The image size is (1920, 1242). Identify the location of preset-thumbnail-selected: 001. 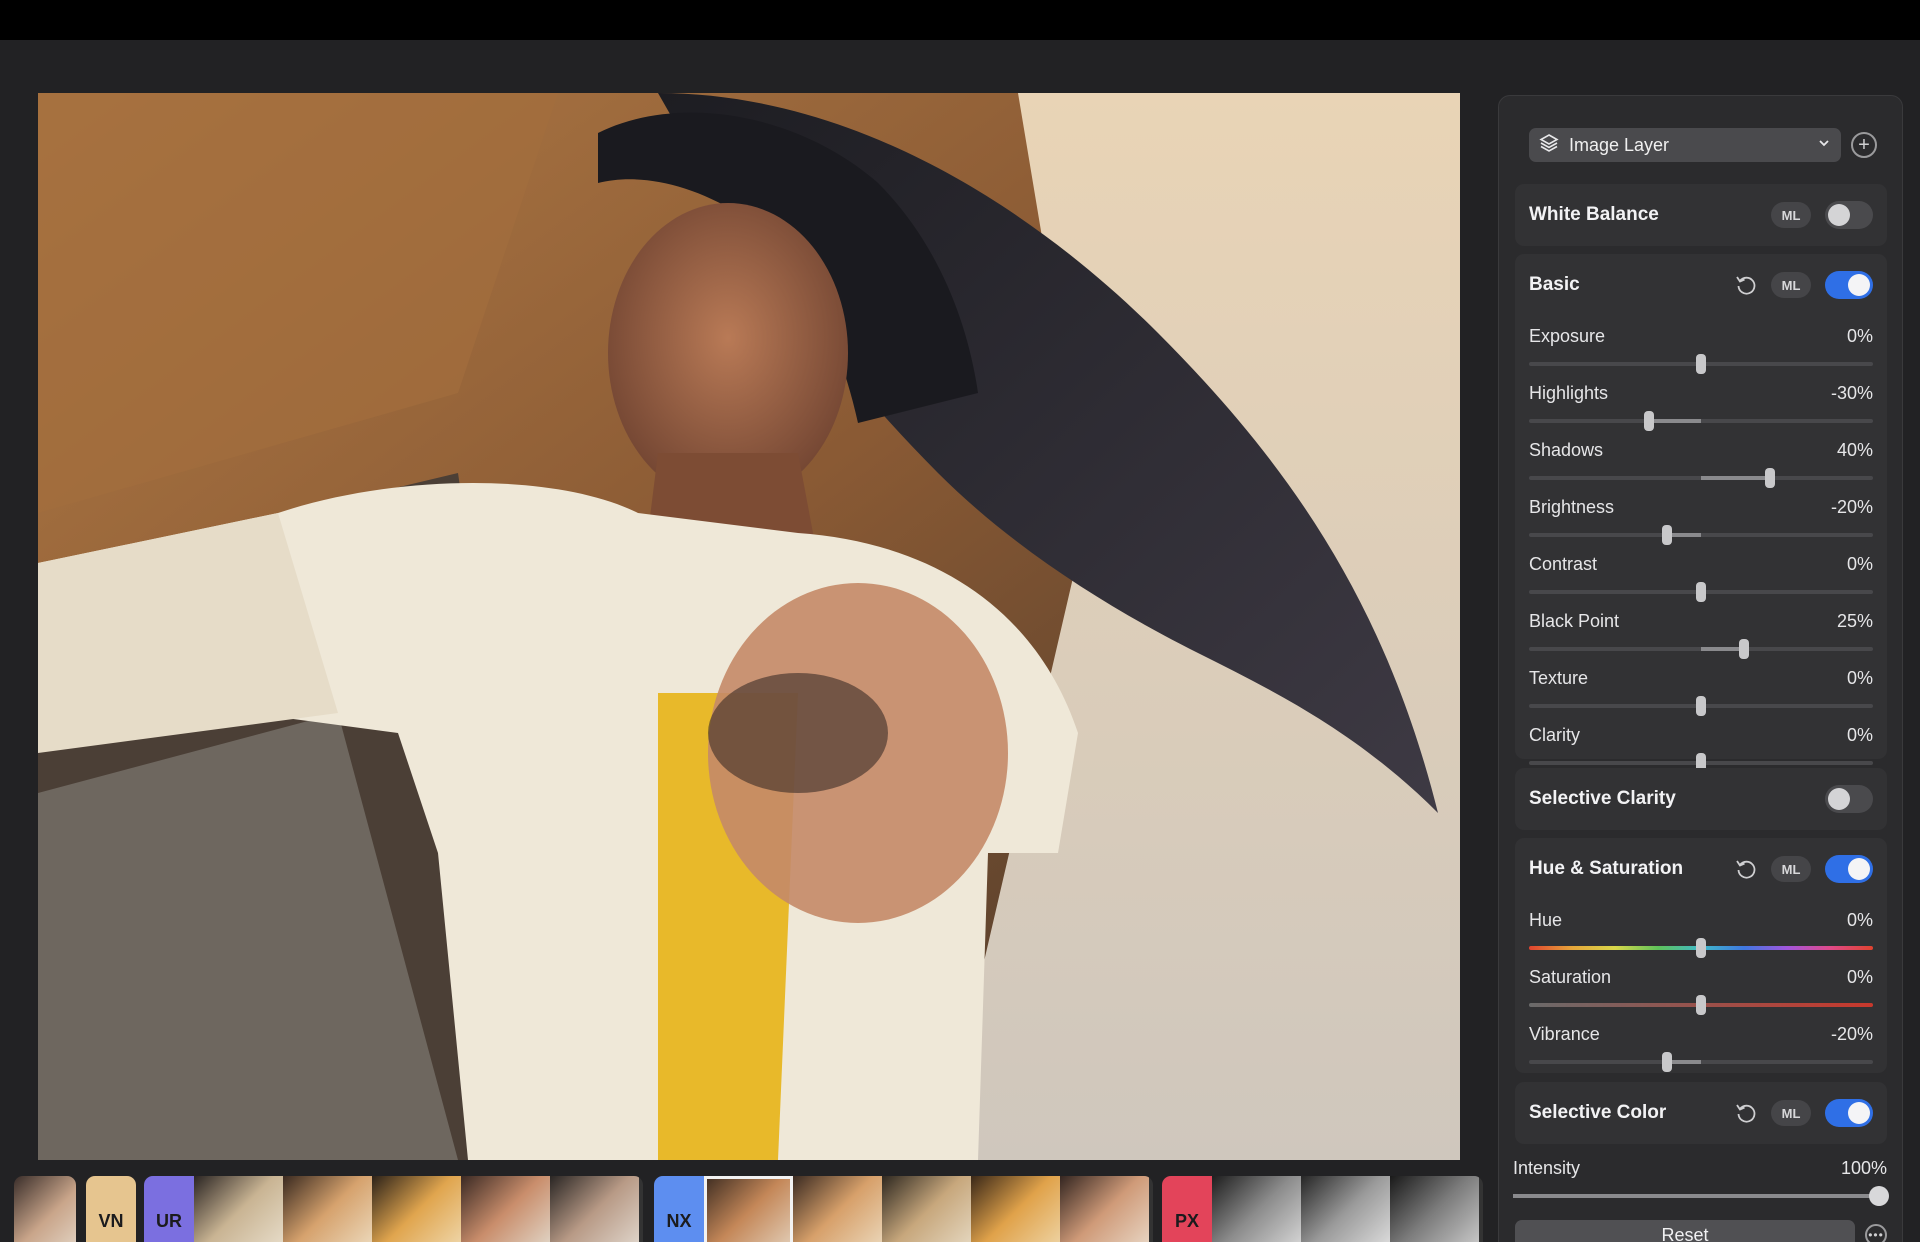
(748, 1209).